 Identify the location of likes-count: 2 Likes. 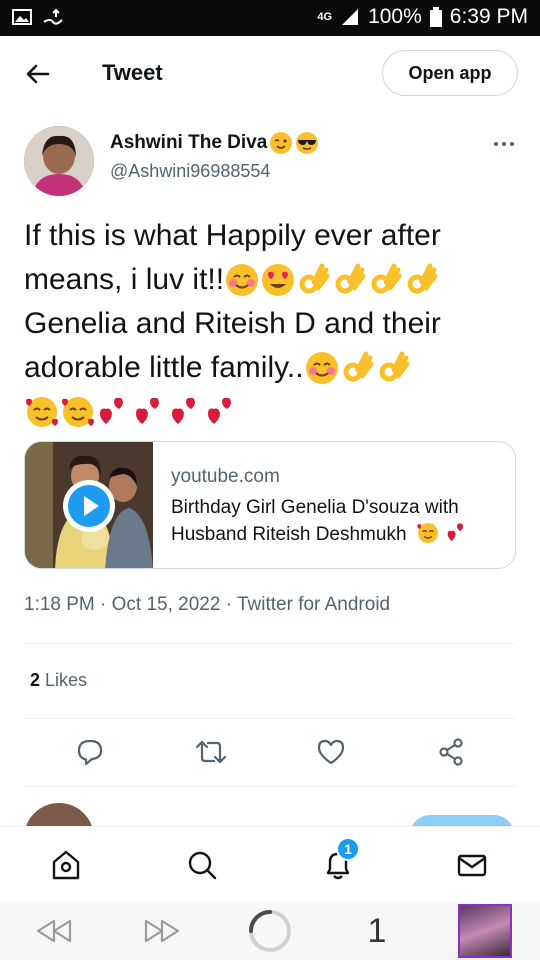
(58, 680).